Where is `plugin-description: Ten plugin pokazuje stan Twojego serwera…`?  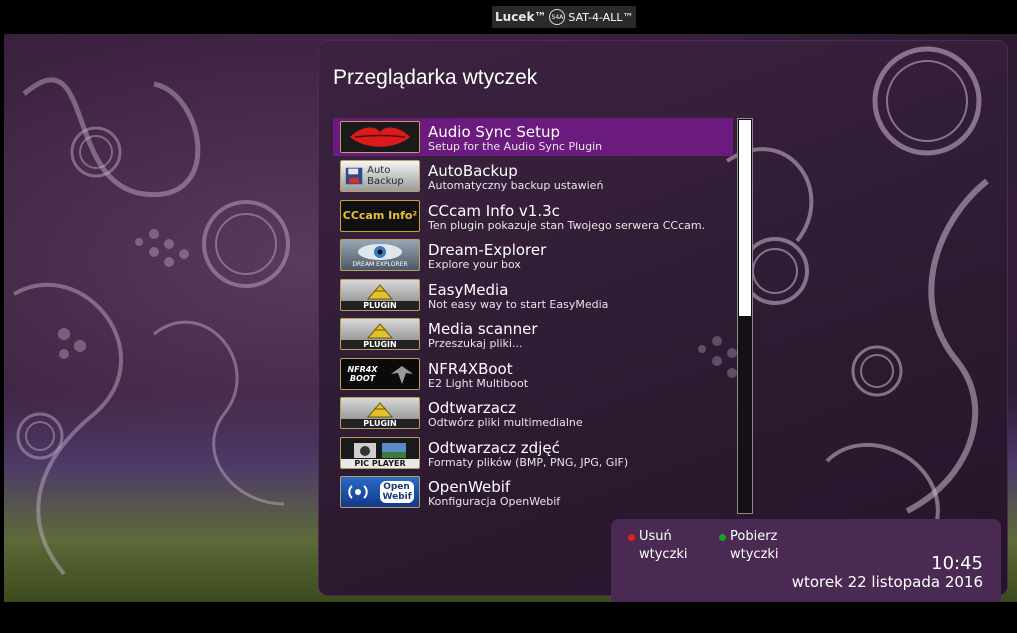 plugin-description: Ten plugin pokazuje stan Twojego serwera… is located at coordinates (567, 225).